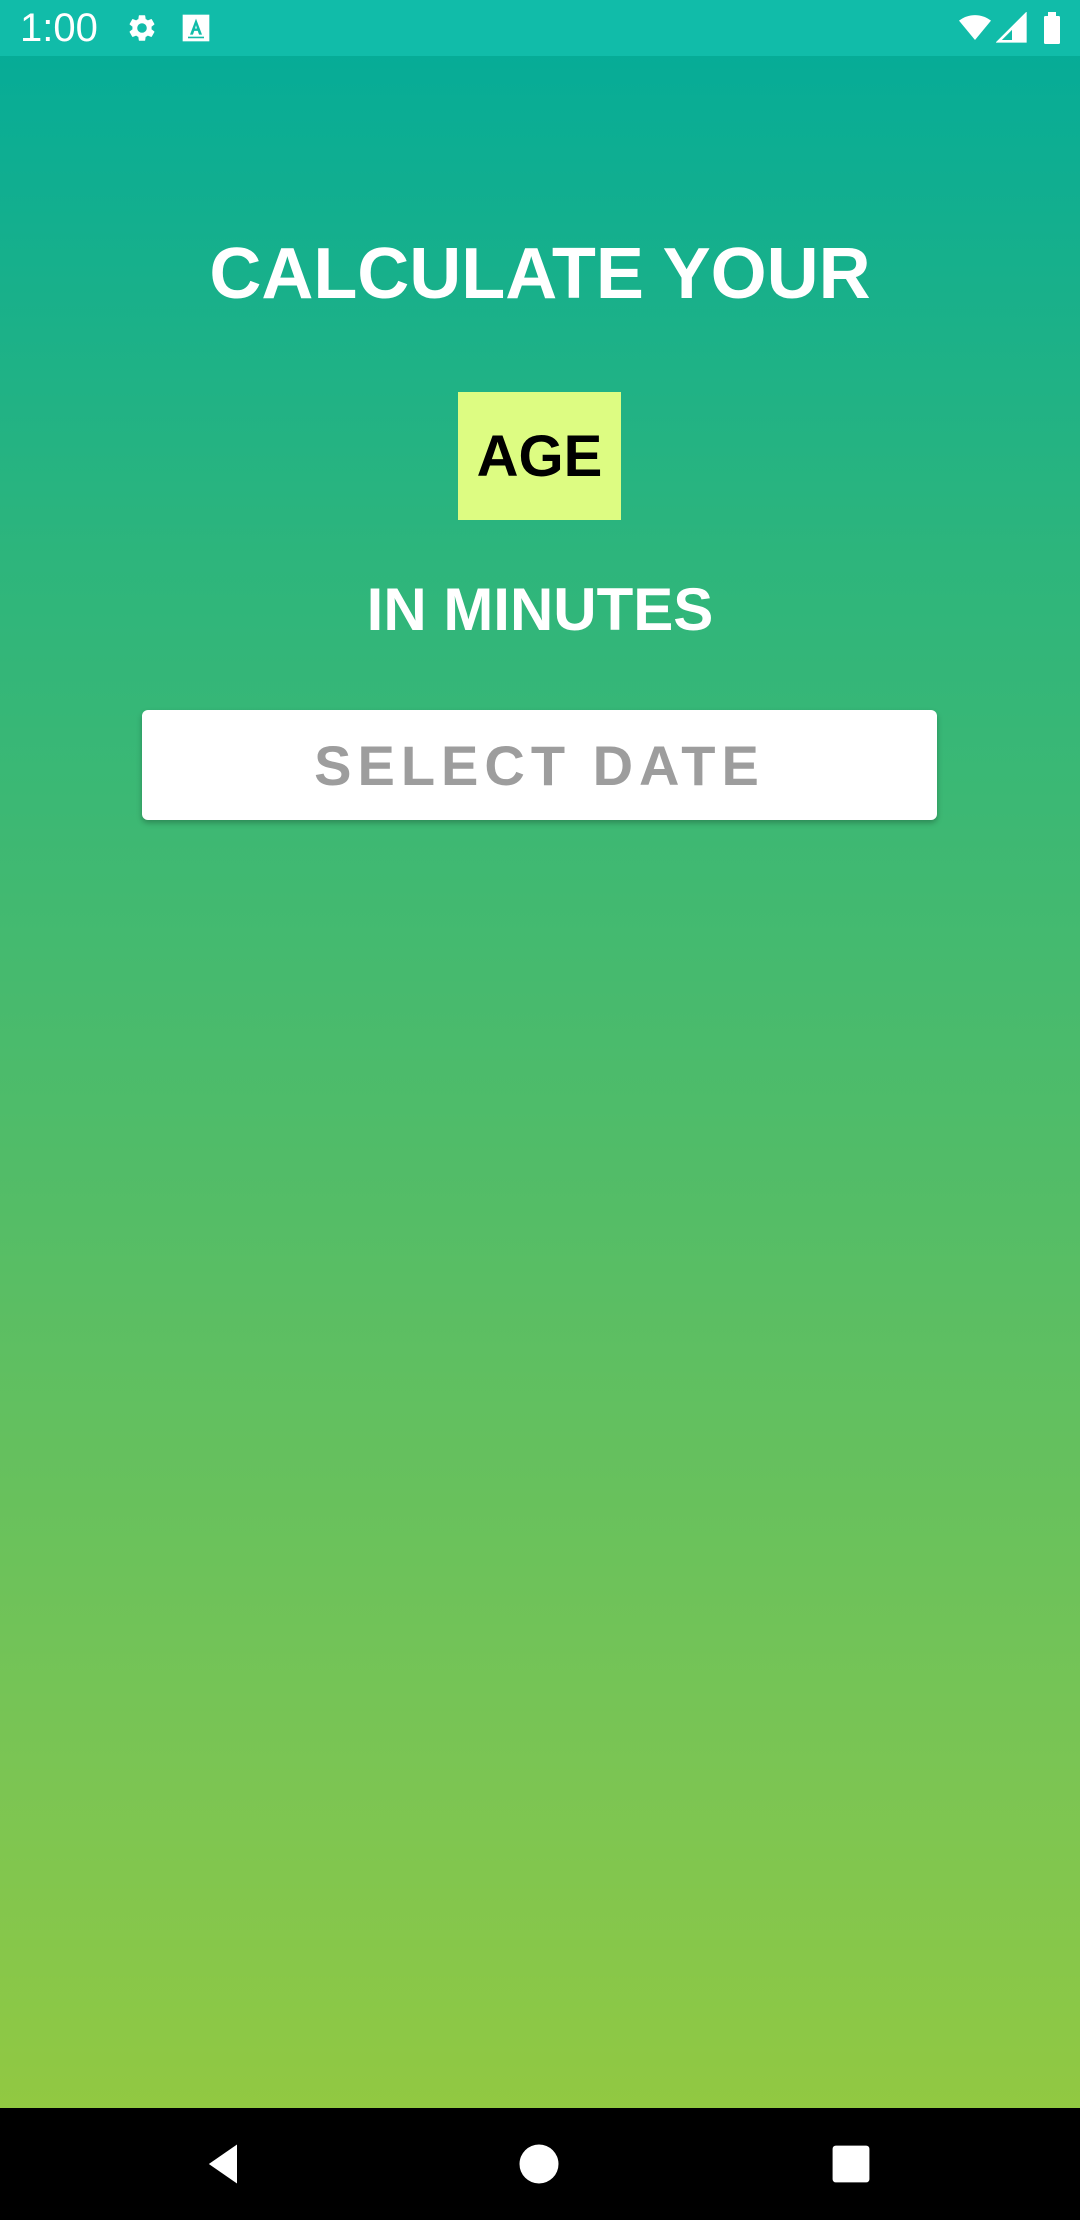 This screenshot has height=2220, width=1080. I want to click on recents-icon, so click(851, 2164).